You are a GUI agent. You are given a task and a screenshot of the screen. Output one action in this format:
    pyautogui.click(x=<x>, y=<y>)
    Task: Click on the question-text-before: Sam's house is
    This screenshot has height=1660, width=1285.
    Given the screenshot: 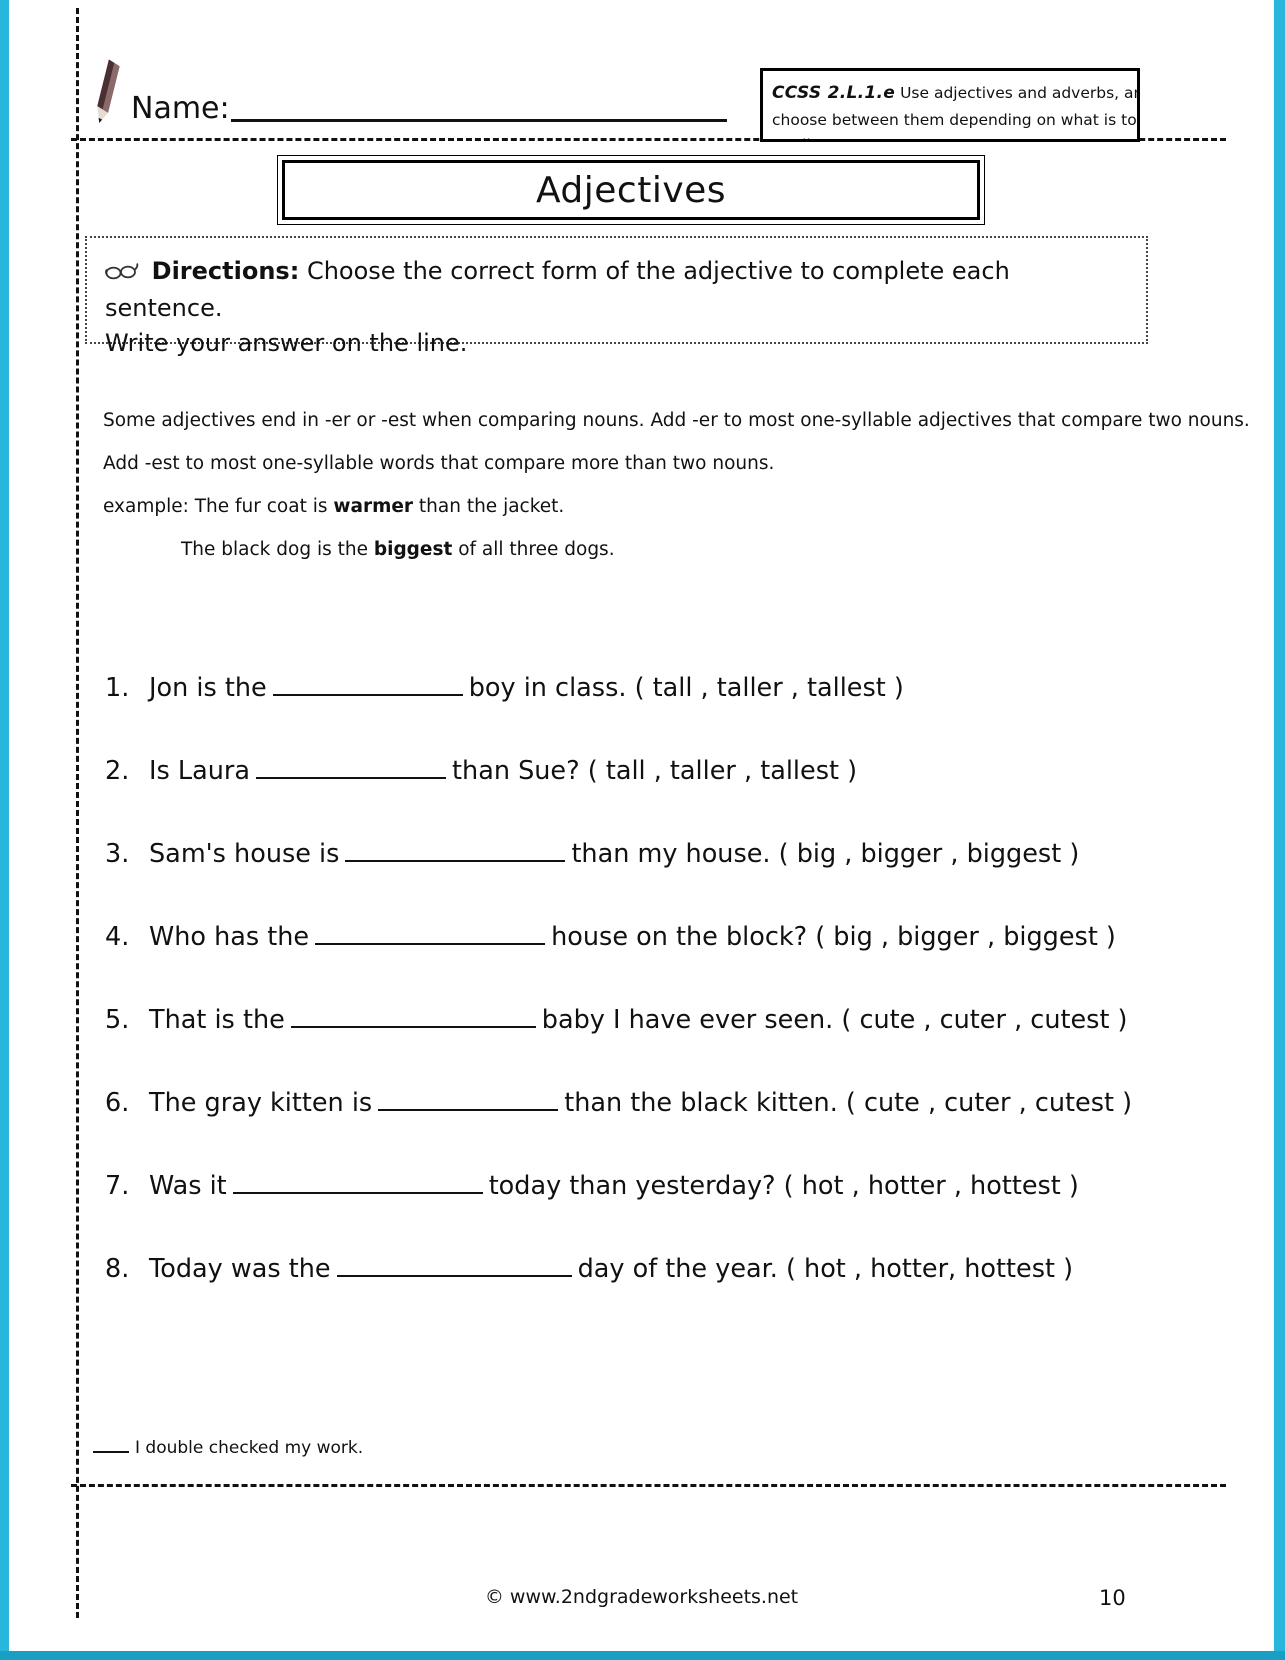 What is the action you would take?
    pyautogui.click(x=244, y=854)
    